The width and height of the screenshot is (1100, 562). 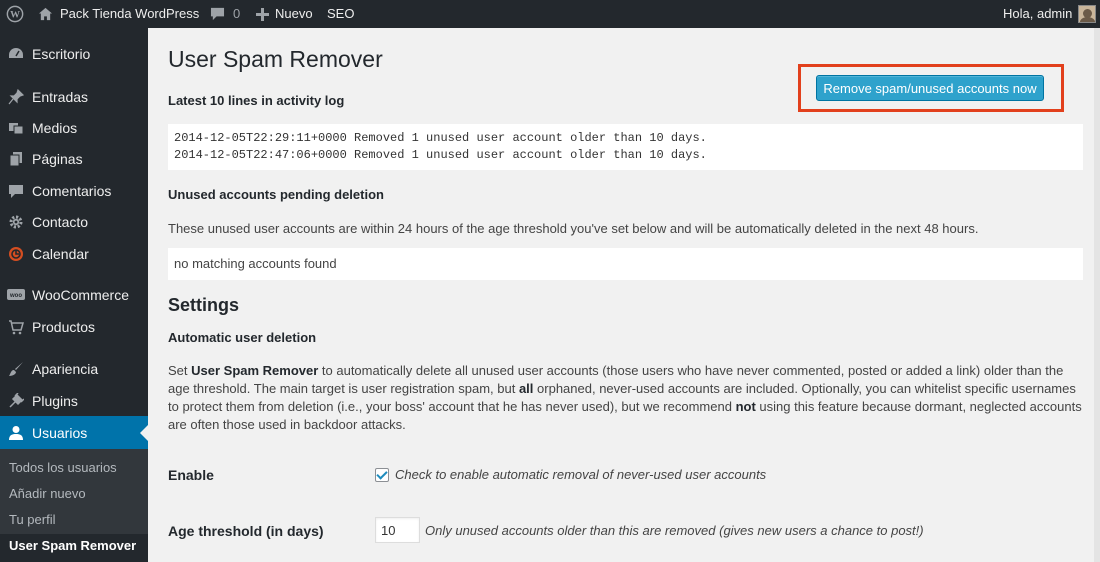 I want to click on sidebar-item-plugins: Plugins, so click(x=74, y=401).